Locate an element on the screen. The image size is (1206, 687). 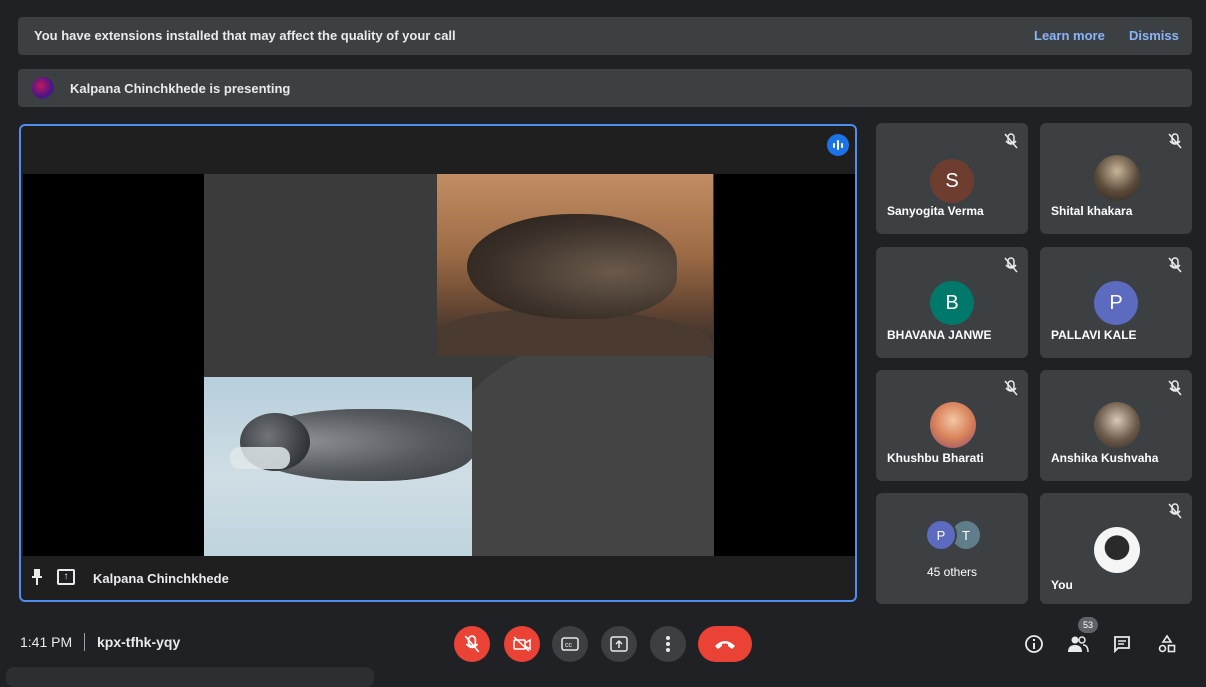
seal-shape is located at coordinates (572, 266).